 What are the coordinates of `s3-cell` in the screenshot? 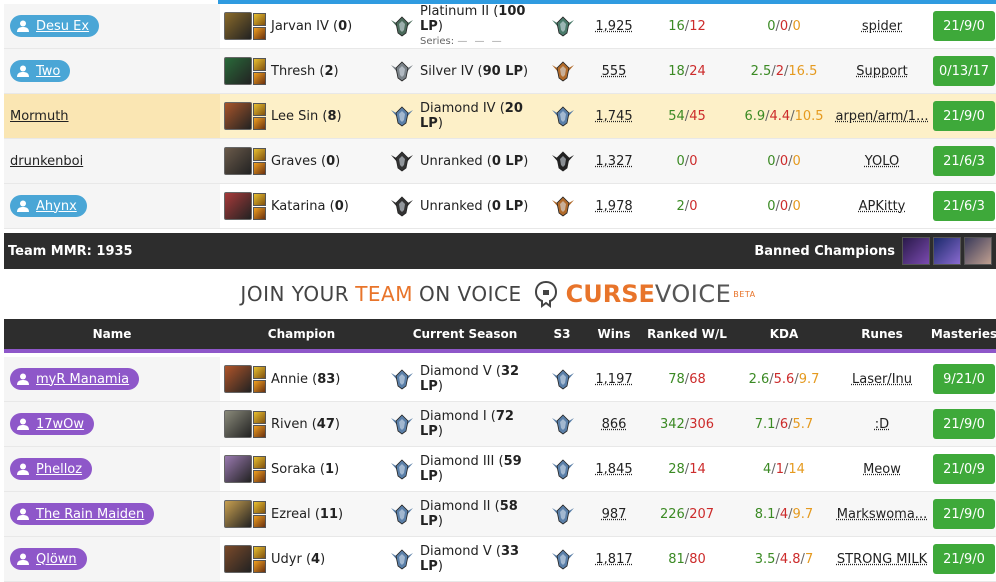 It's located at (562, 559).